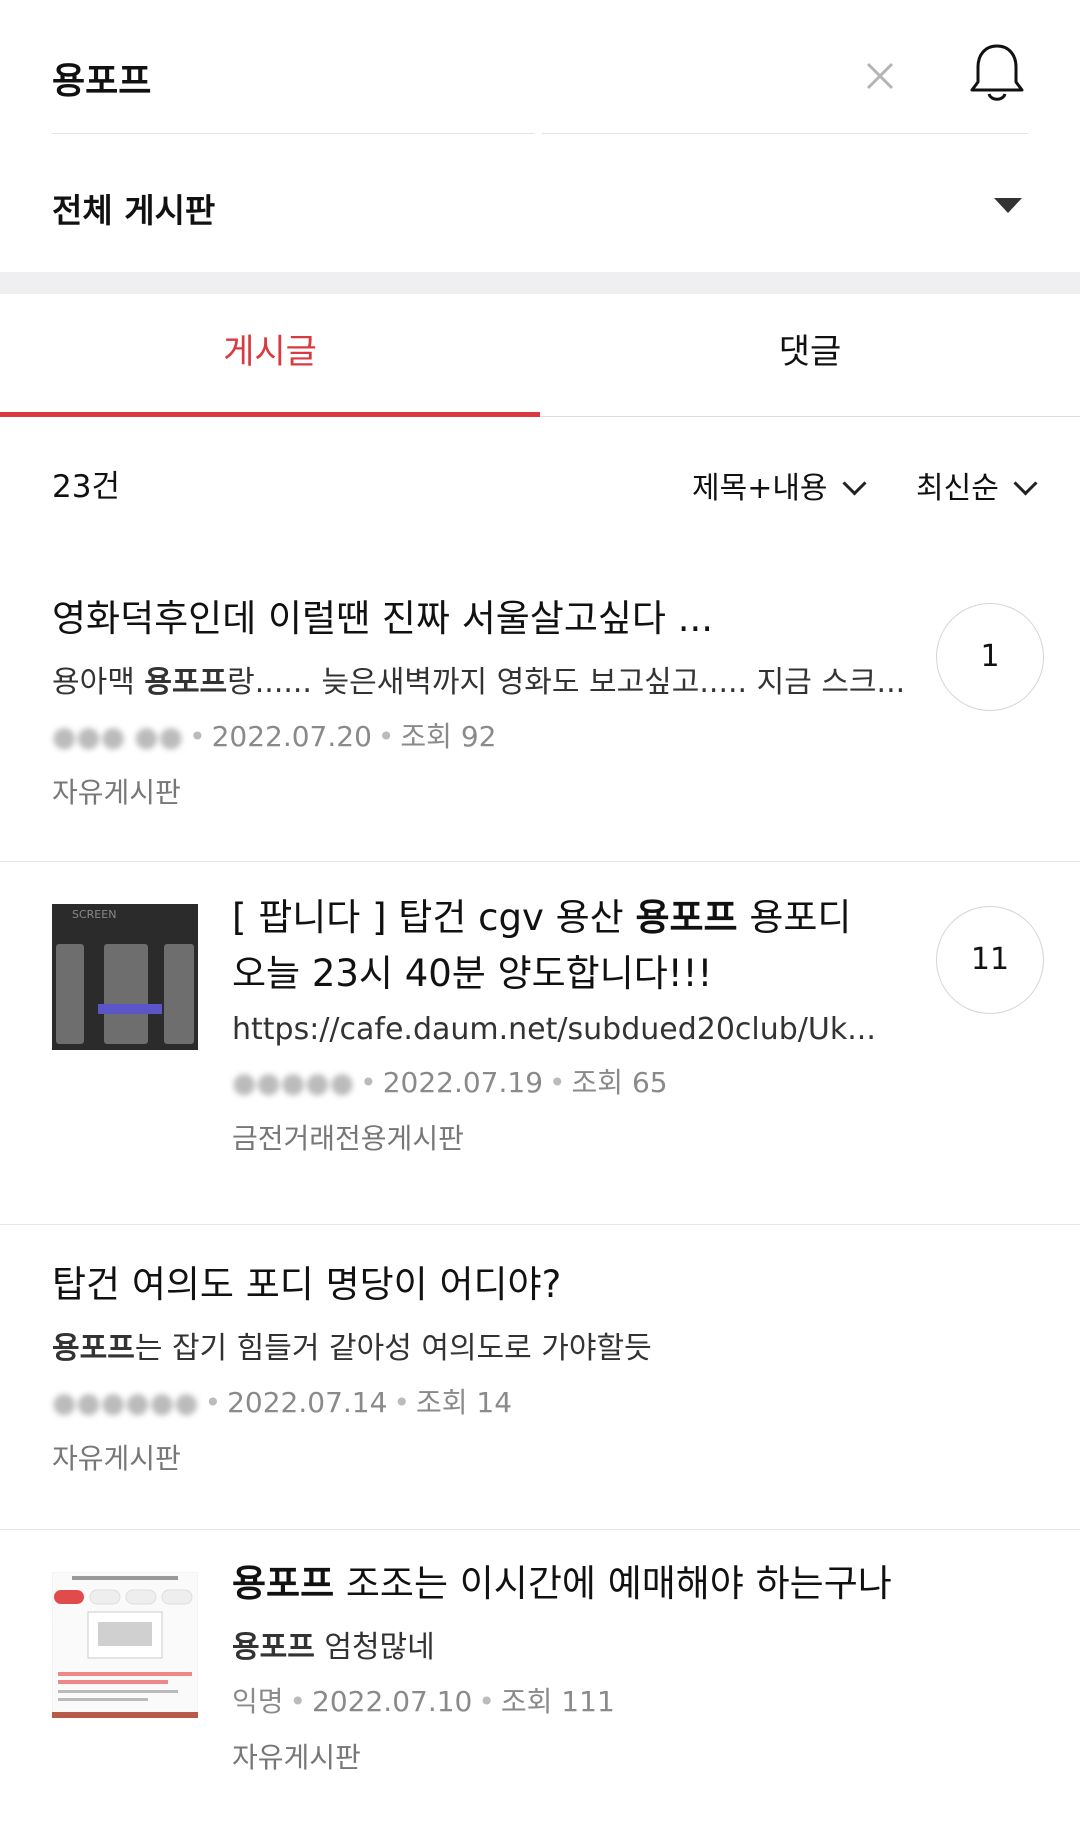  I want to click on post-date: 2022.07.20, so click(291, 736).